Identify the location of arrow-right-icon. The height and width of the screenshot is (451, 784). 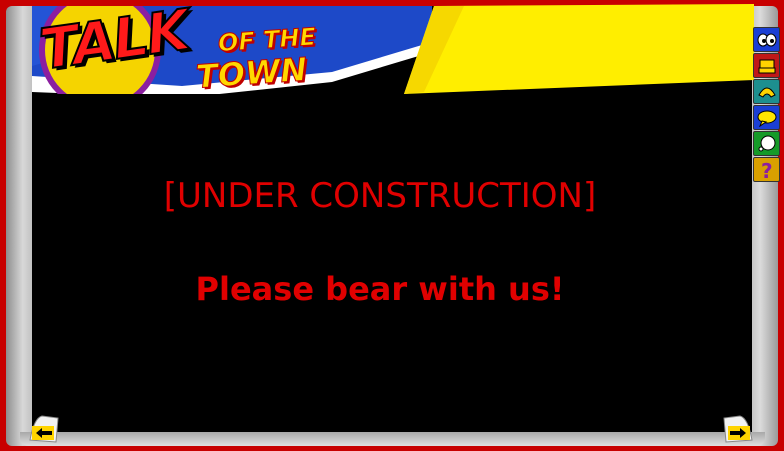
(738, 429).